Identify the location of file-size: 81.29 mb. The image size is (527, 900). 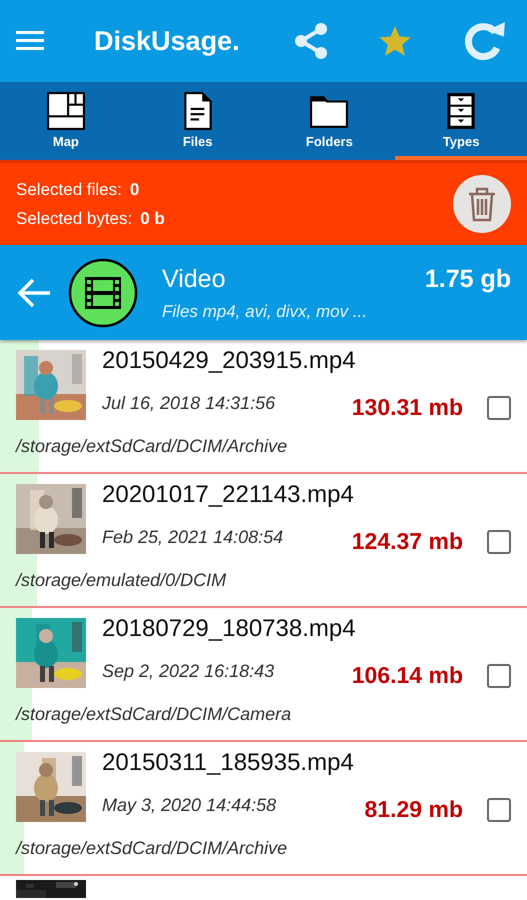
(413, 809).